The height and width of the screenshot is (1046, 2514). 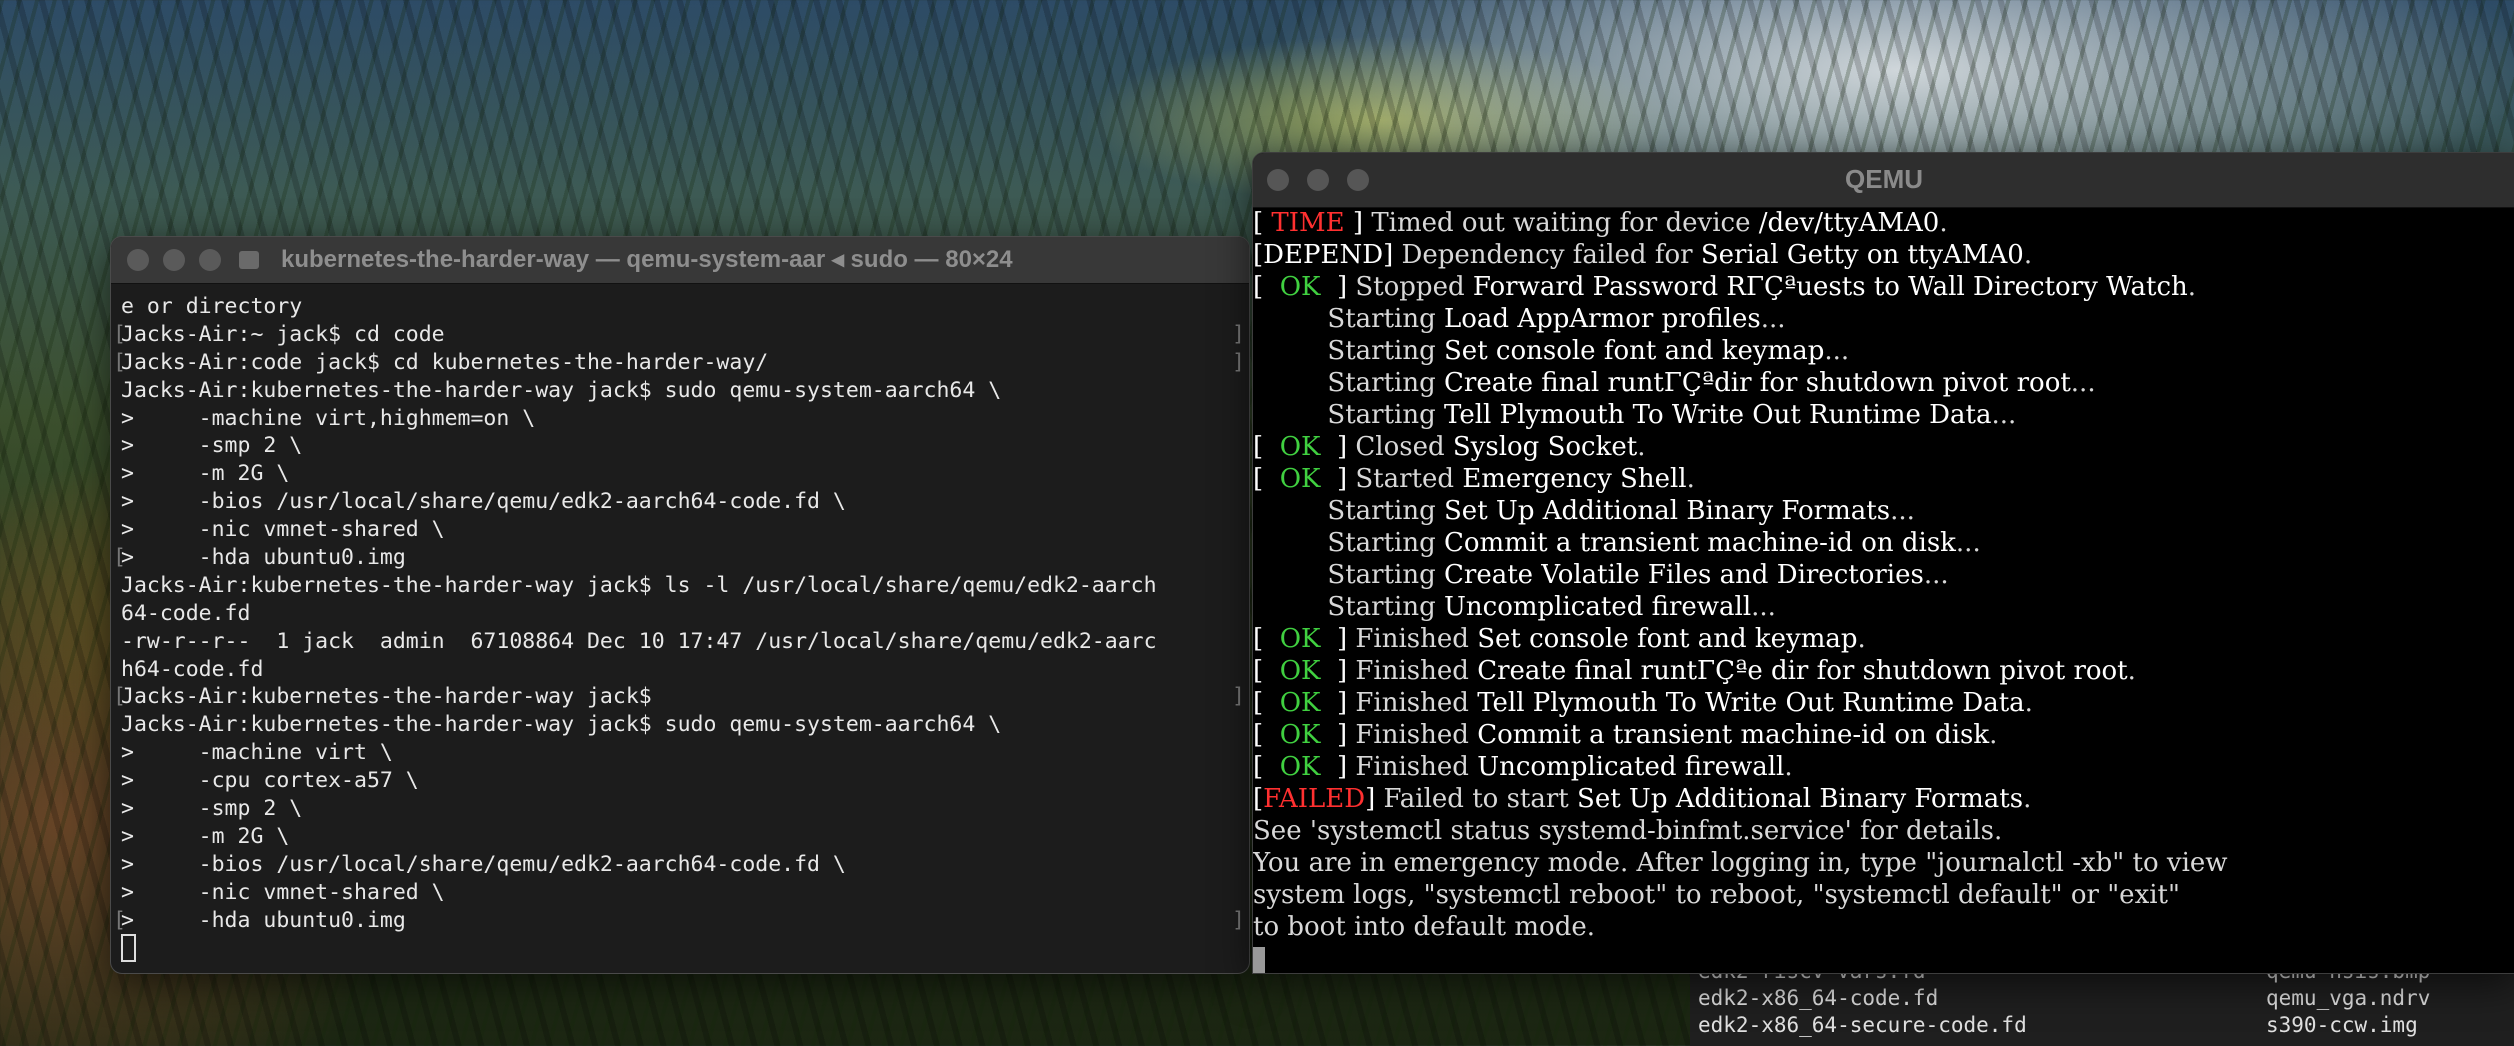 I want to click on boot-log-line: [ OK ] Closed Syslog Socket., so click(x=1883, y=447).